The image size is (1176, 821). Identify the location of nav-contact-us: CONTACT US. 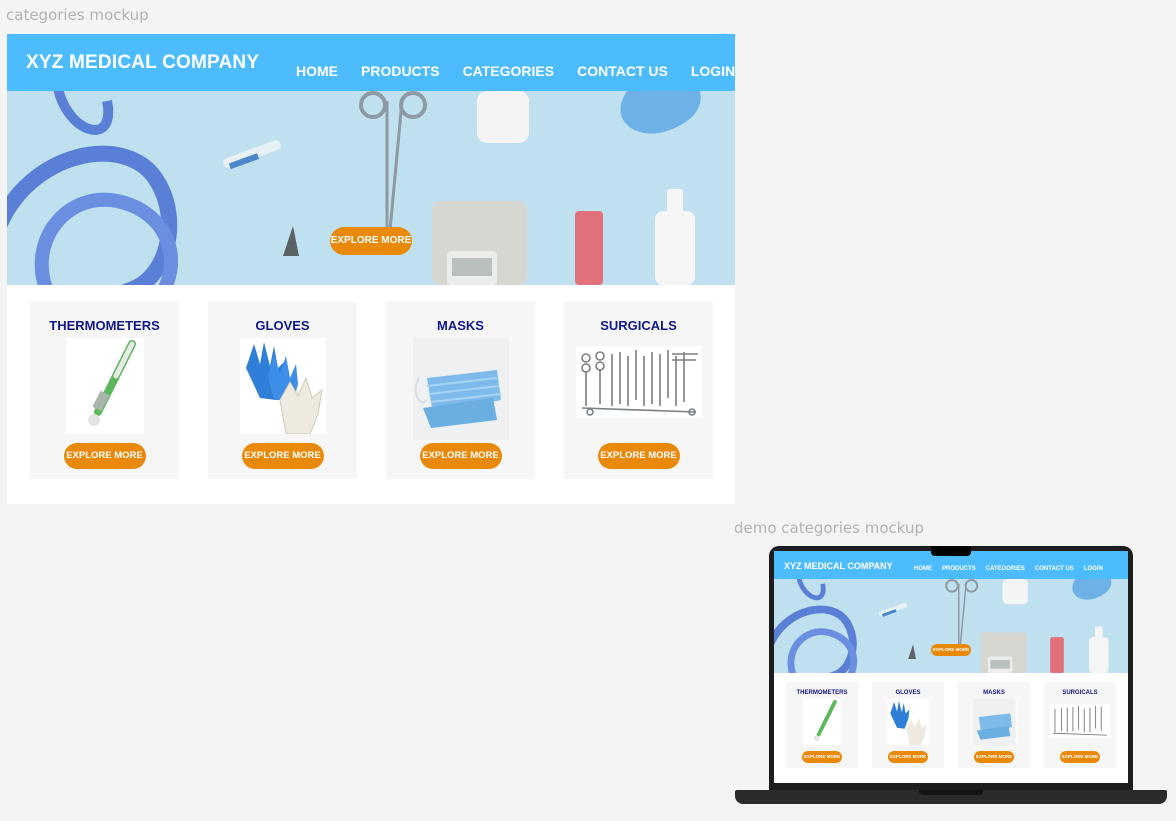
(622, 71).